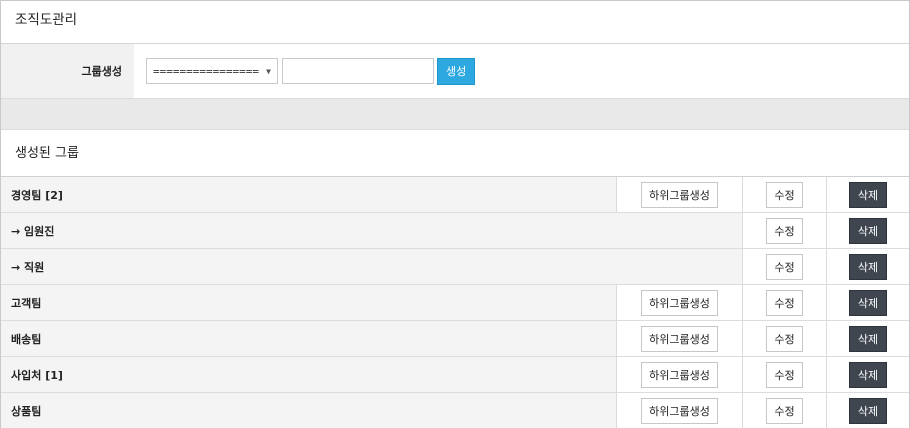  What do you see at coordinates (37, 375) in the screenshot?
I see `group-name: 사입처 [1]` at bounding box center [37, 375].